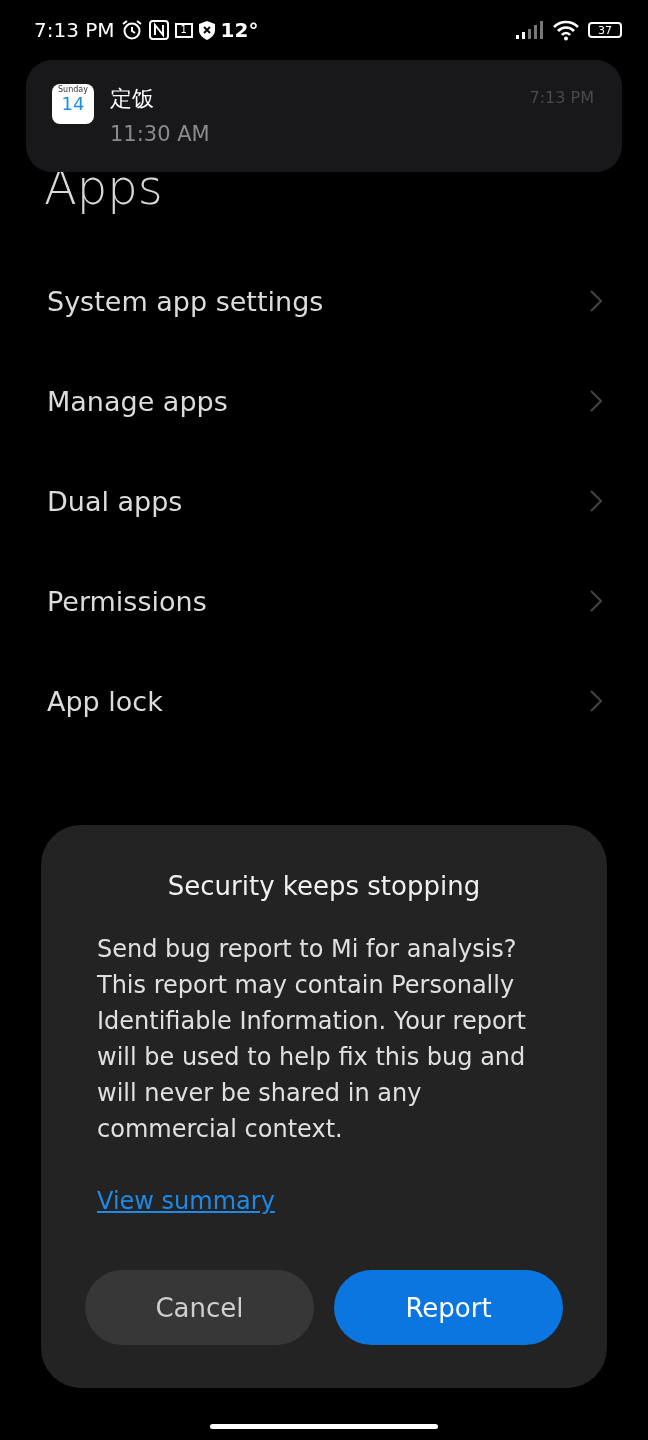 This screenshot has height=1440, width=648. I want to click on settings-item: Permissions, so click(324, 601).